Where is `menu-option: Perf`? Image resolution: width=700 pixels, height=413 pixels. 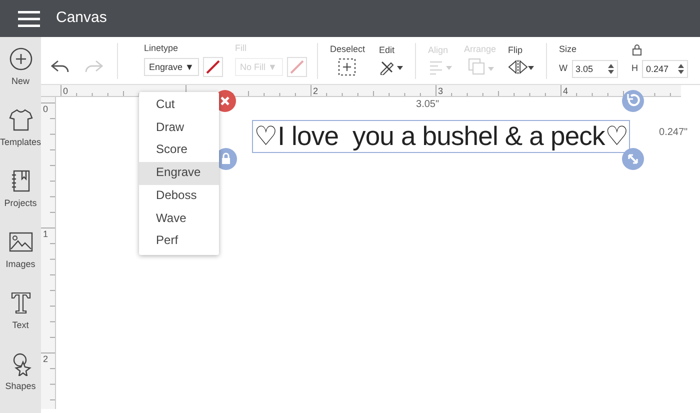 menu-option: Perf is located at coordinates (179, 241).